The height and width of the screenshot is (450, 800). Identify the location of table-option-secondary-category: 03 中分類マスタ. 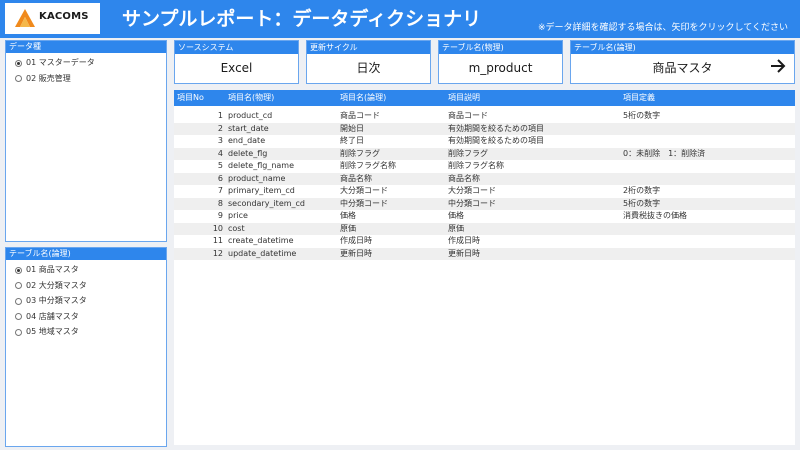
(86, 301).